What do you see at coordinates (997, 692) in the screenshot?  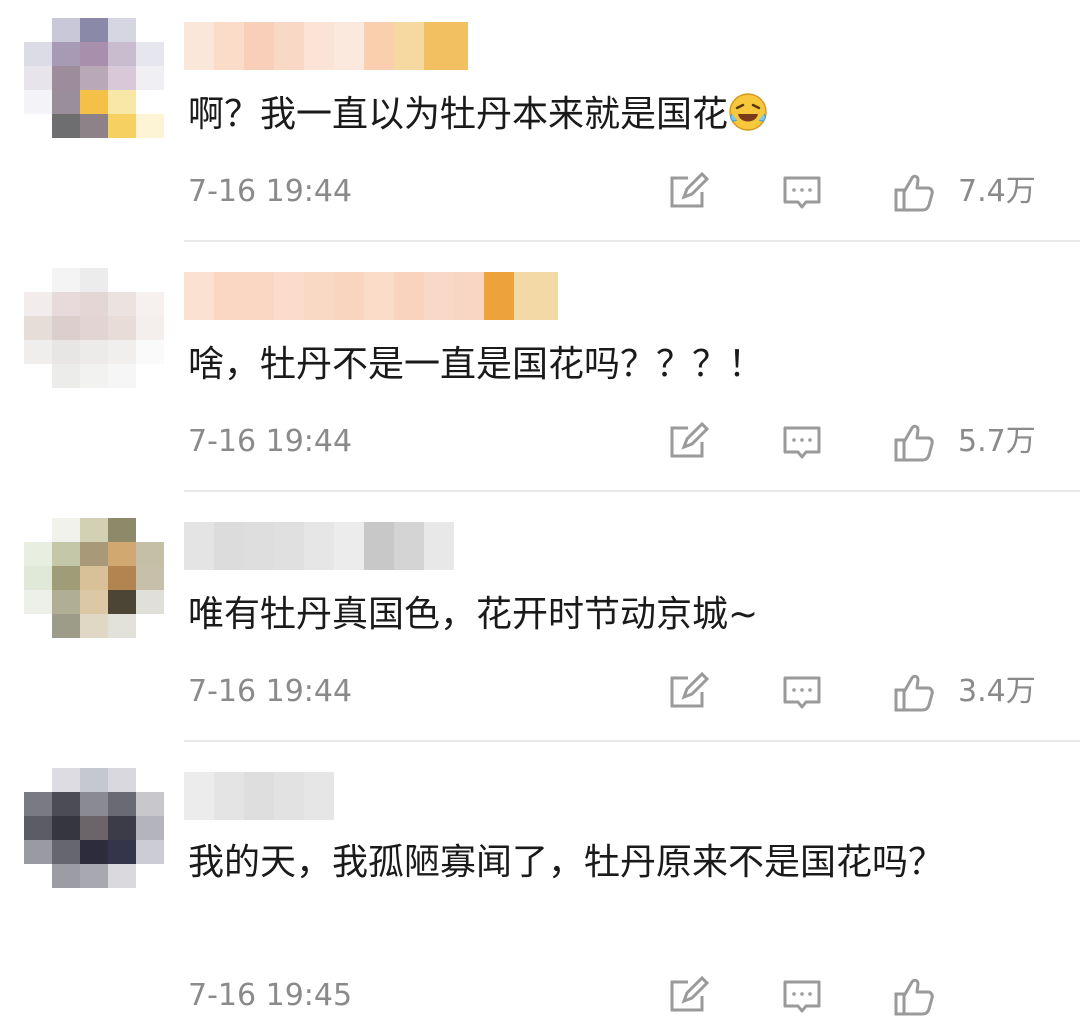 I see `like-count: 3.4万` at bounding box center [997, 692].